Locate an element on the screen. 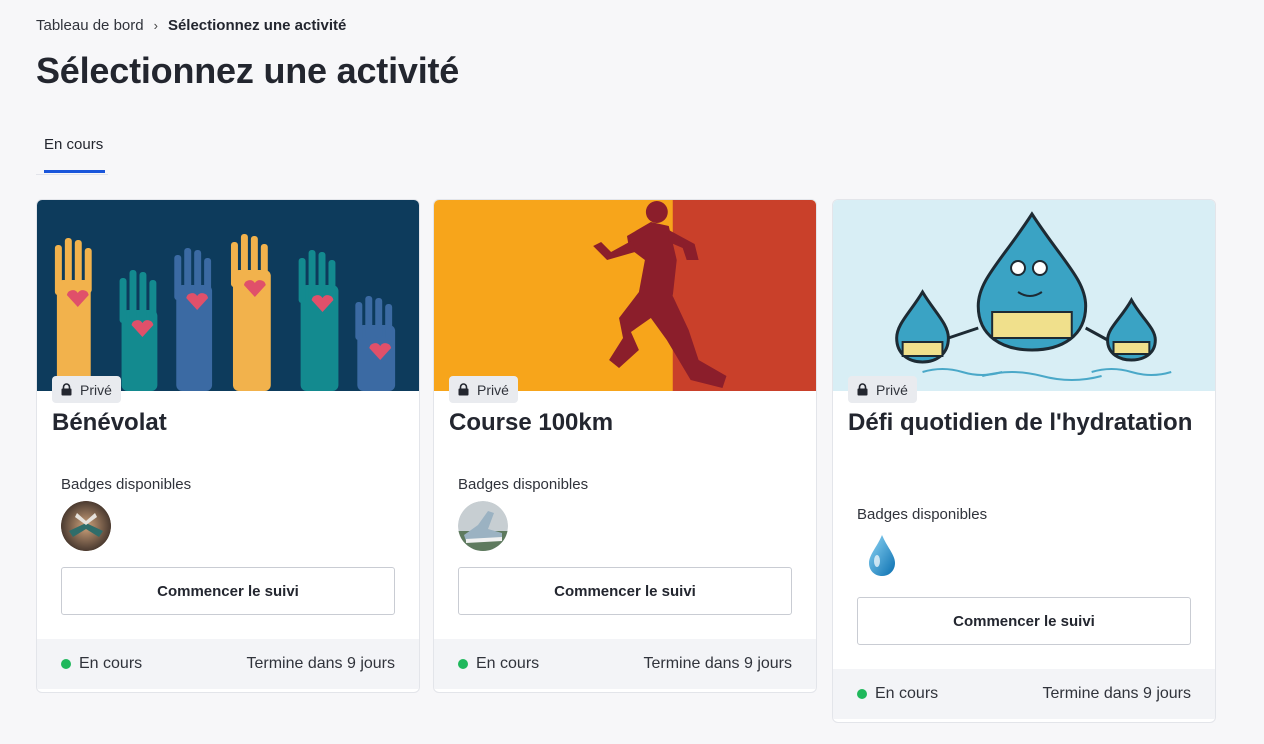  runner-illustration is located at coordinates (625, 295).